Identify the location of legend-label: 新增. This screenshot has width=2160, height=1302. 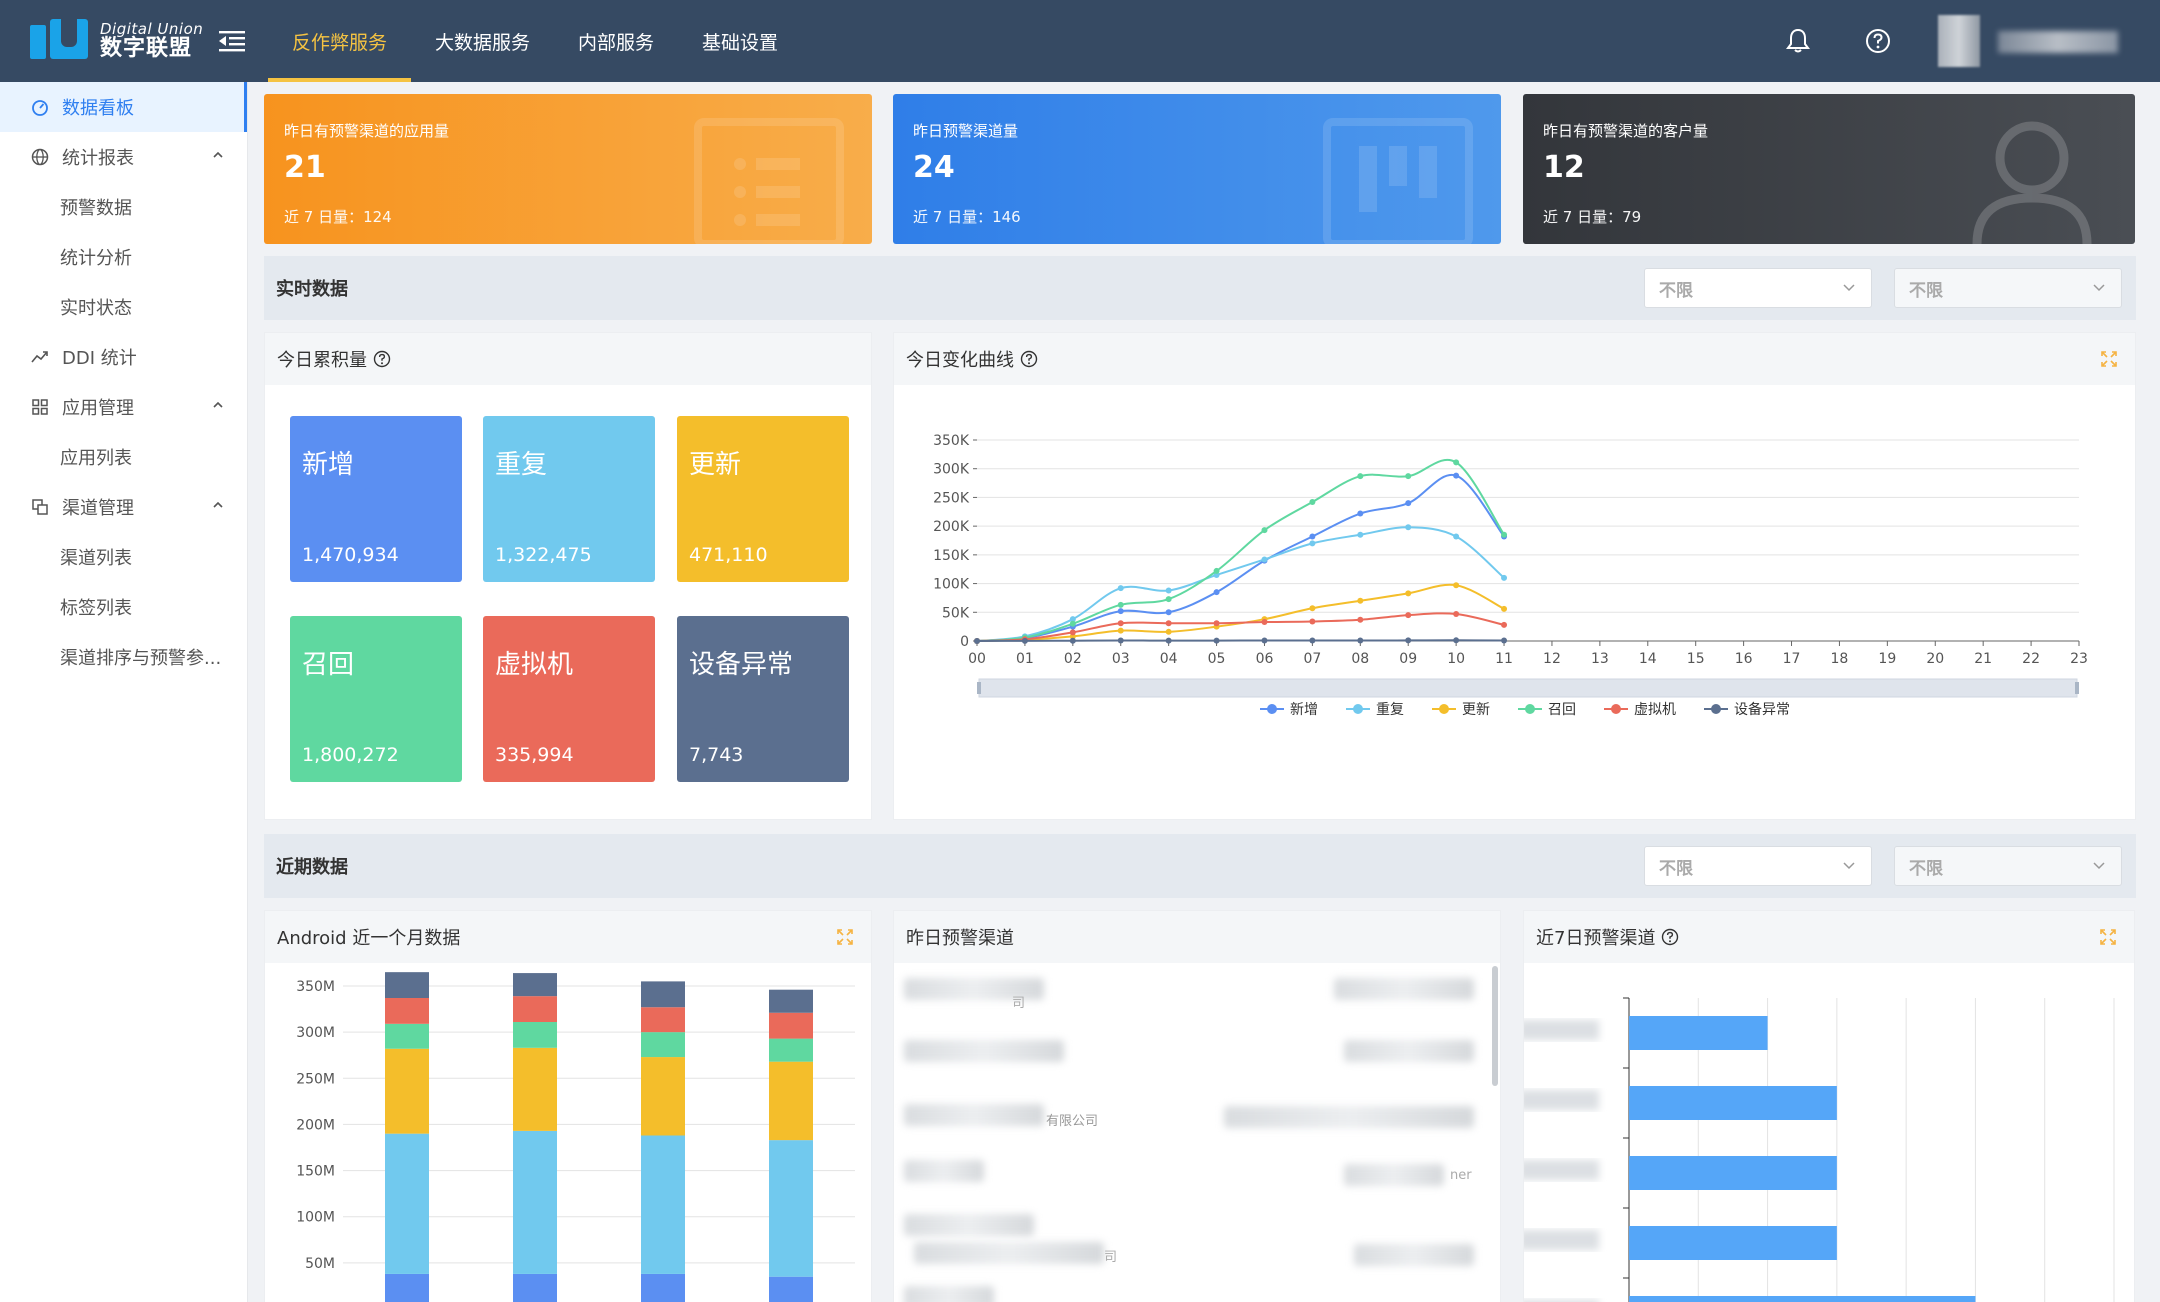
(1304, 710).